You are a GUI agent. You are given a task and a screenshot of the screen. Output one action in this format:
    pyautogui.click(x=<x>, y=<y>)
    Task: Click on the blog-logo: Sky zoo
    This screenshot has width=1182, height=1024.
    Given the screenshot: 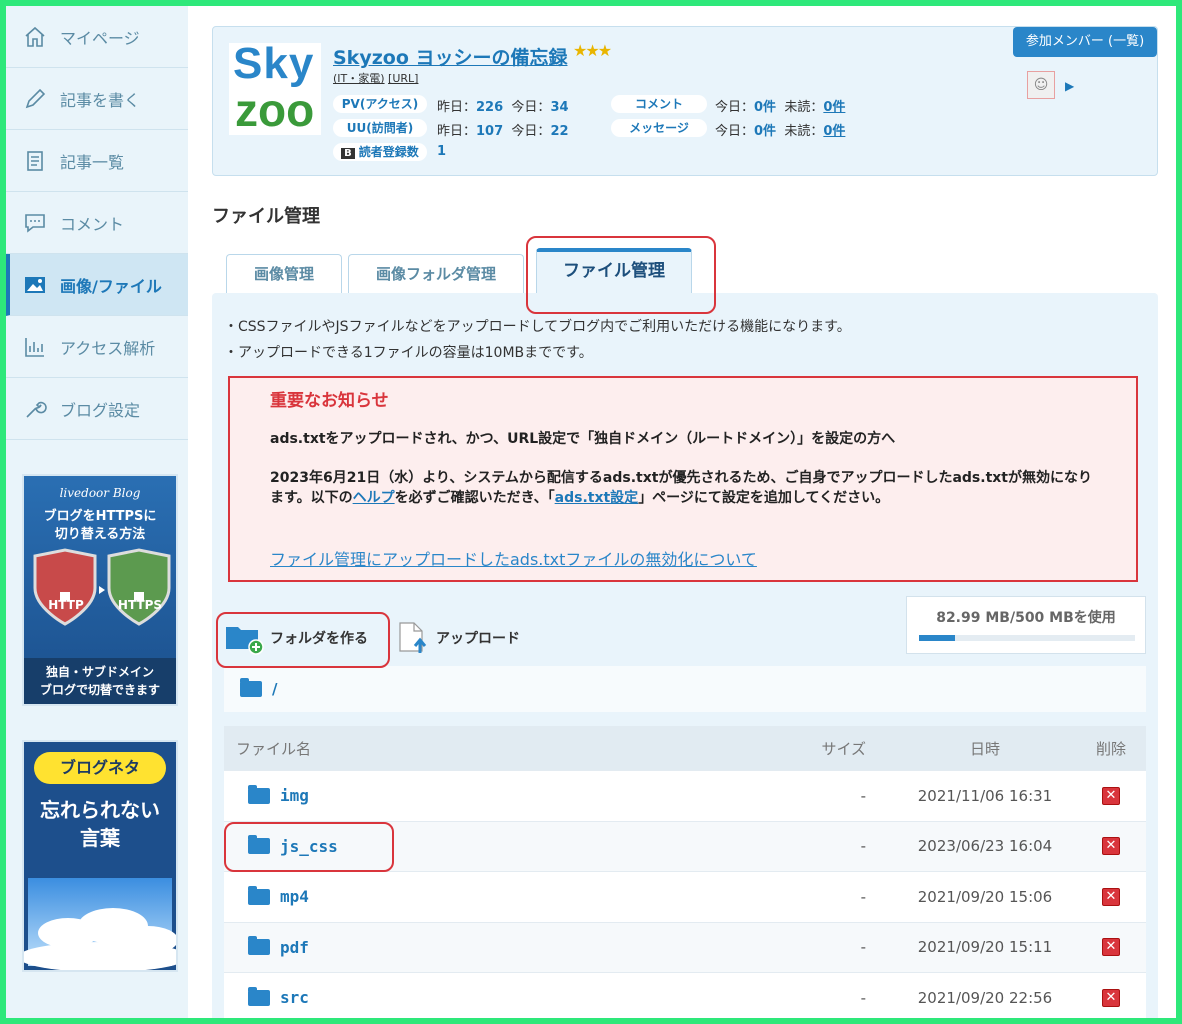 What is the action you would take?
    pyautogui.click(x=275, y=87)
    